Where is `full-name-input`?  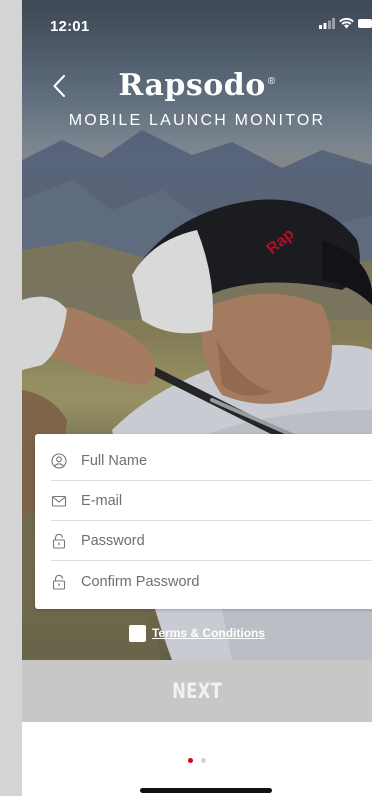
full-name-input is located at coordinates (221, 461).